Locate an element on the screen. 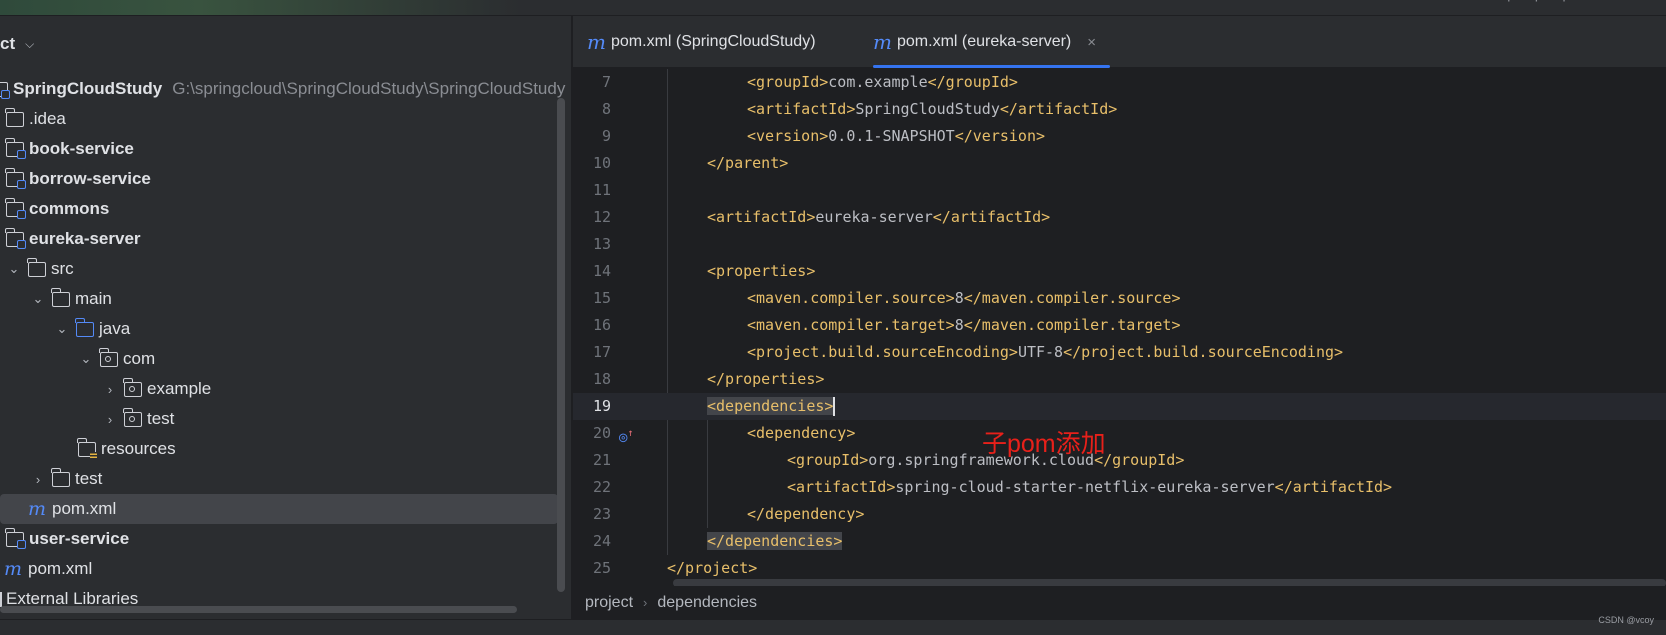 The image size is (1666, 635). tree-item-label: main is located at coordinates (93, 298).